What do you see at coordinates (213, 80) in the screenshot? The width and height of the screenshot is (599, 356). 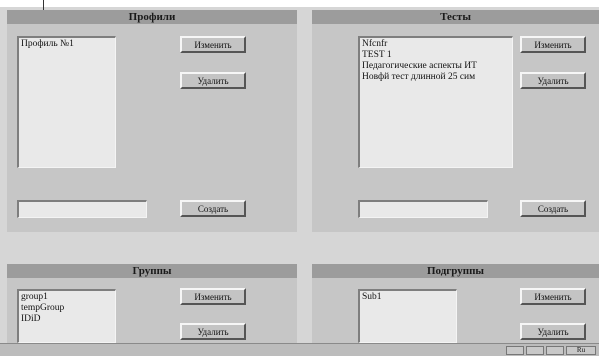 I see `profiles-delete-button: Удалить` at bounding box center [213, 80].